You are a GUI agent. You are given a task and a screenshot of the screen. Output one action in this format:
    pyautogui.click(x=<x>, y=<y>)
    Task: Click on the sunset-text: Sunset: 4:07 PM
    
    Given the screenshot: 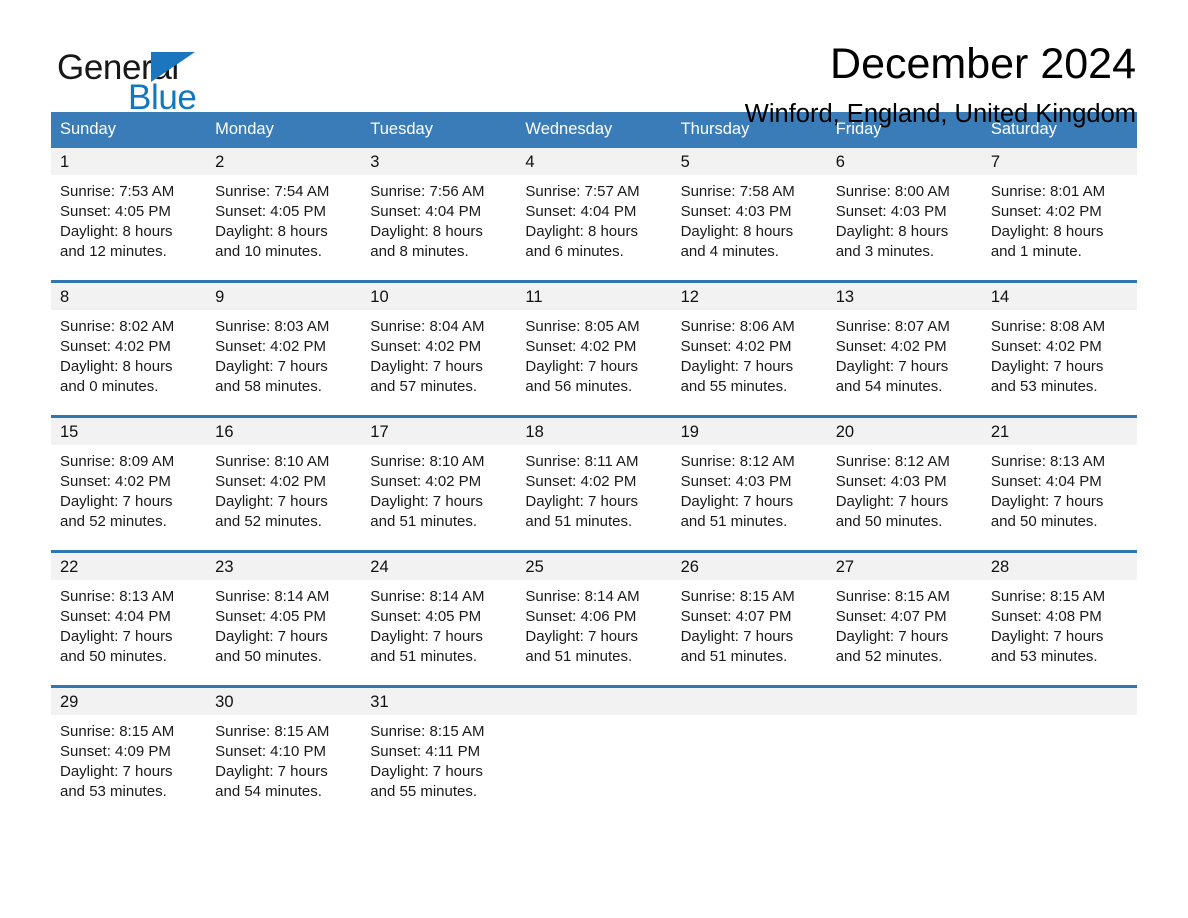 What is the action you would take?
    pyautogui.click(x=736, y=617)
    